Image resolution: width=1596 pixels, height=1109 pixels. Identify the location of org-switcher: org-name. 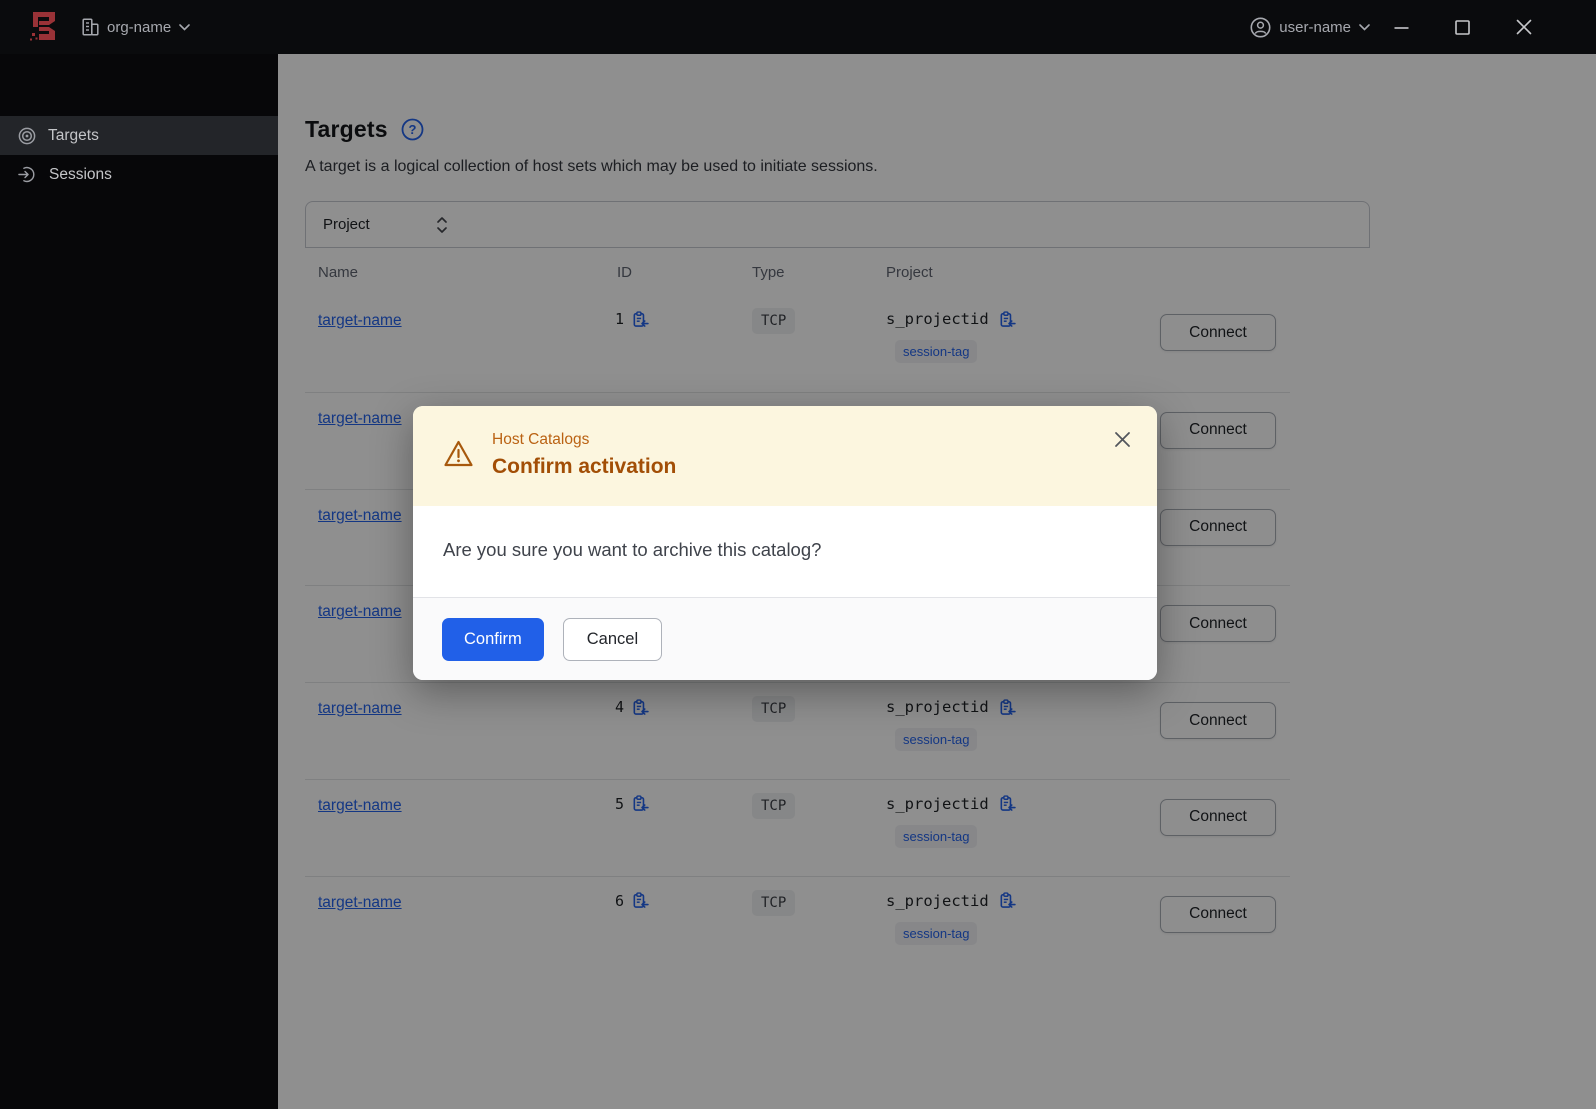
(136, 27).